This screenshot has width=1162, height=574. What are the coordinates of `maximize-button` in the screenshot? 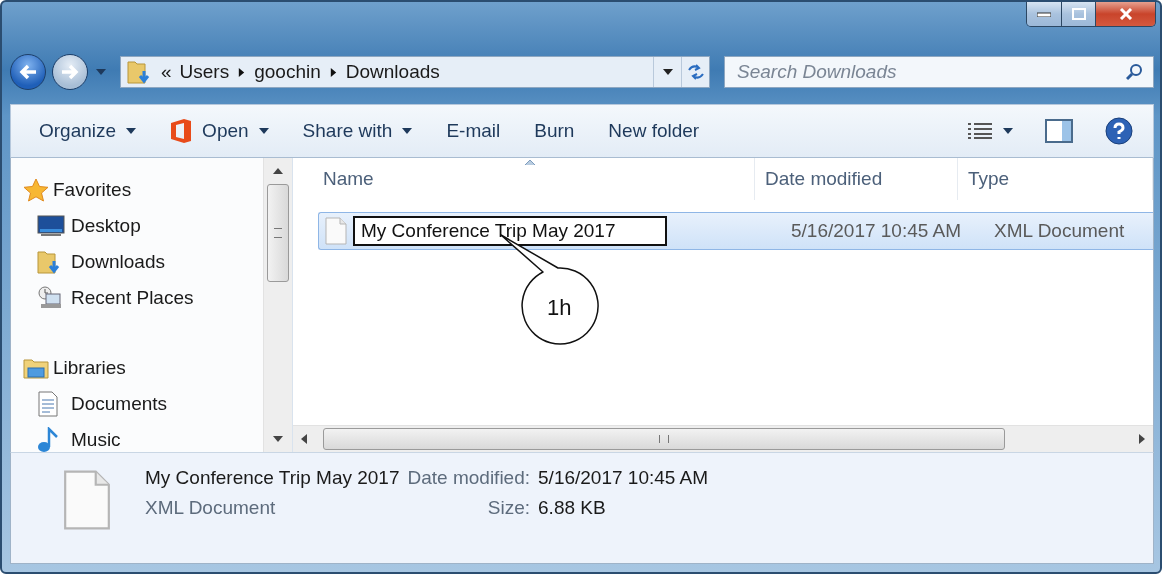 It's located at (1078, 14).